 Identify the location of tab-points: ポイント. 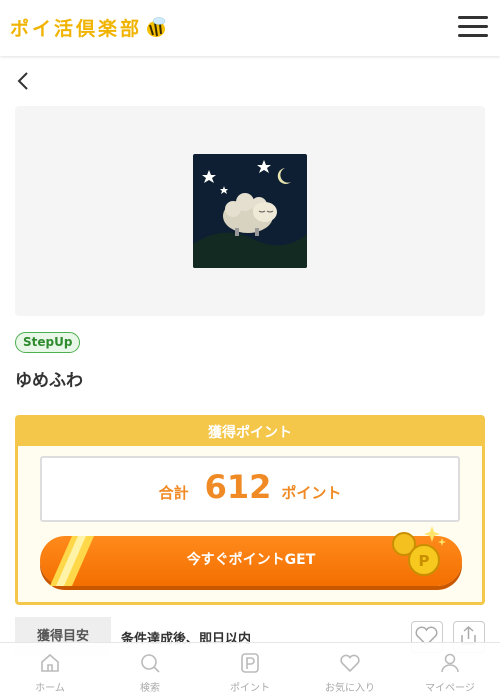
(250, 671).